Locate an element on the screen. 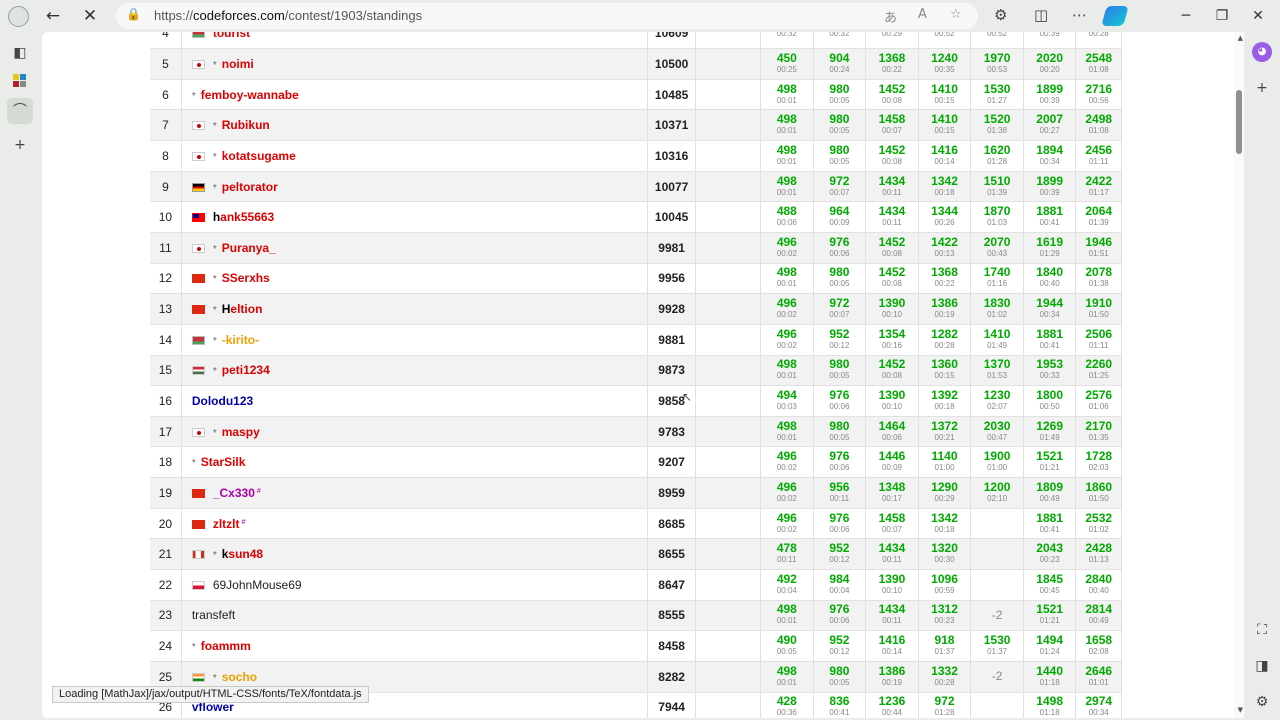 This screenshot has height=720, width=1280. codeforces-tab-icon is located at coordinates (20, 81).